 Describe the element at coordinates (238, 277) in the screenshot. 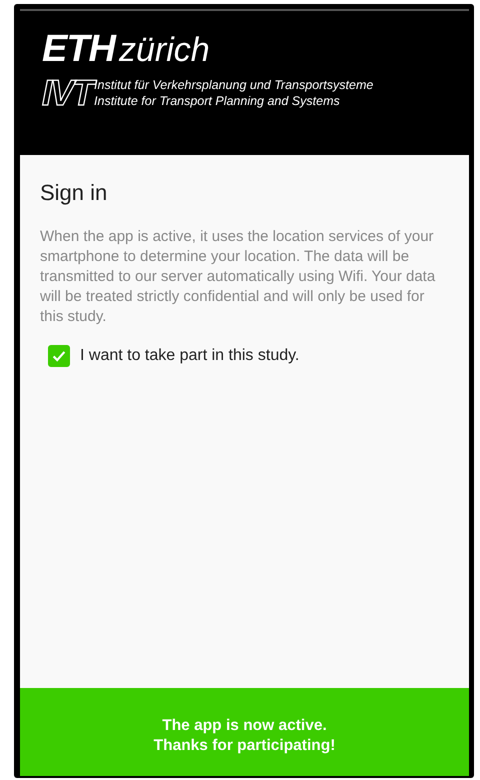

I see `description-text: When the app is active, it uses the location services of your smartphone to determine your location. The data will be transmitted to our server automatically using Wifi. Your data will be treated strictly confidential and will only be used for this study.` at that location.